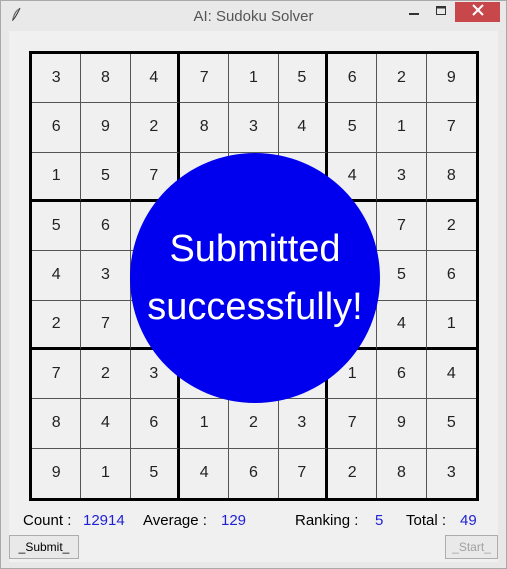  I want to click on sudoku-cell-r1-c1: 3, so click(57, 79).